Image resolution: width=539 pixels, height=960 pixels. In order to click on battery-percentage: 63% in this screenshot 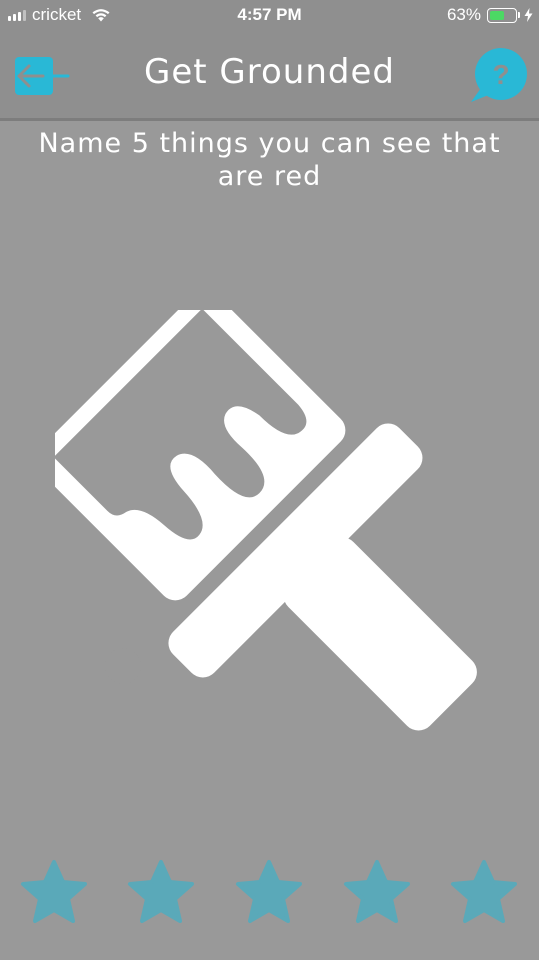, I will do `click(463, 14)`.